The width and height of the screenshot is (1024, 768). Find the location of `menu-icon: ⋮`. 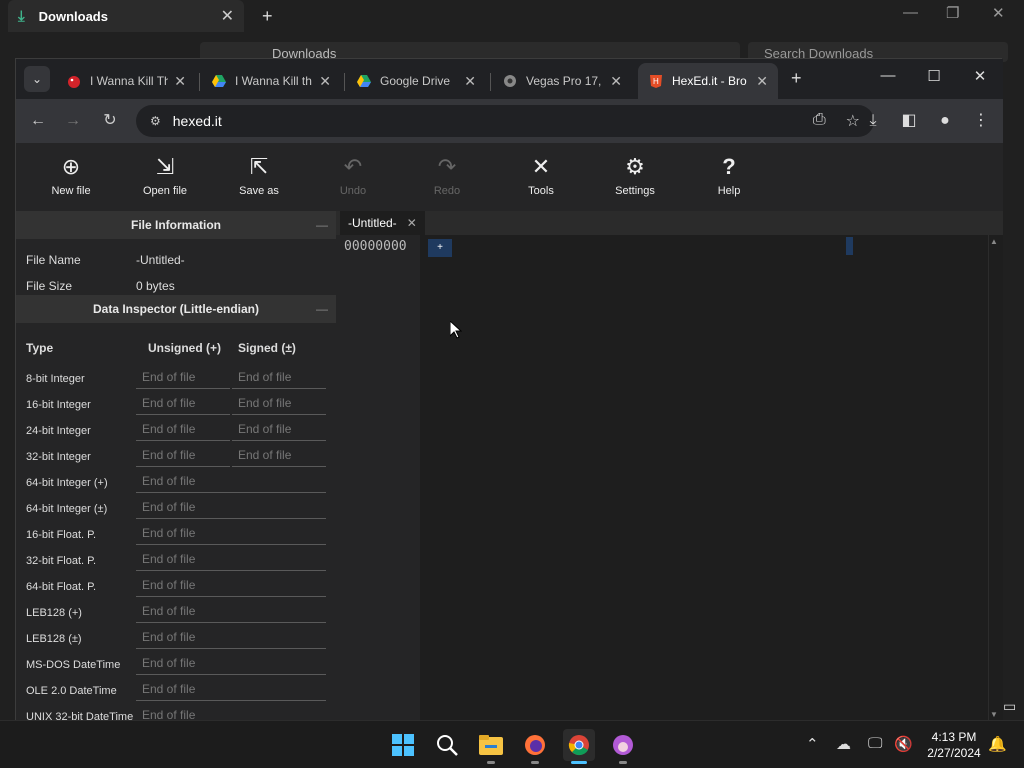

menu-icon: ⋮ is located at coordinates (981, 121).